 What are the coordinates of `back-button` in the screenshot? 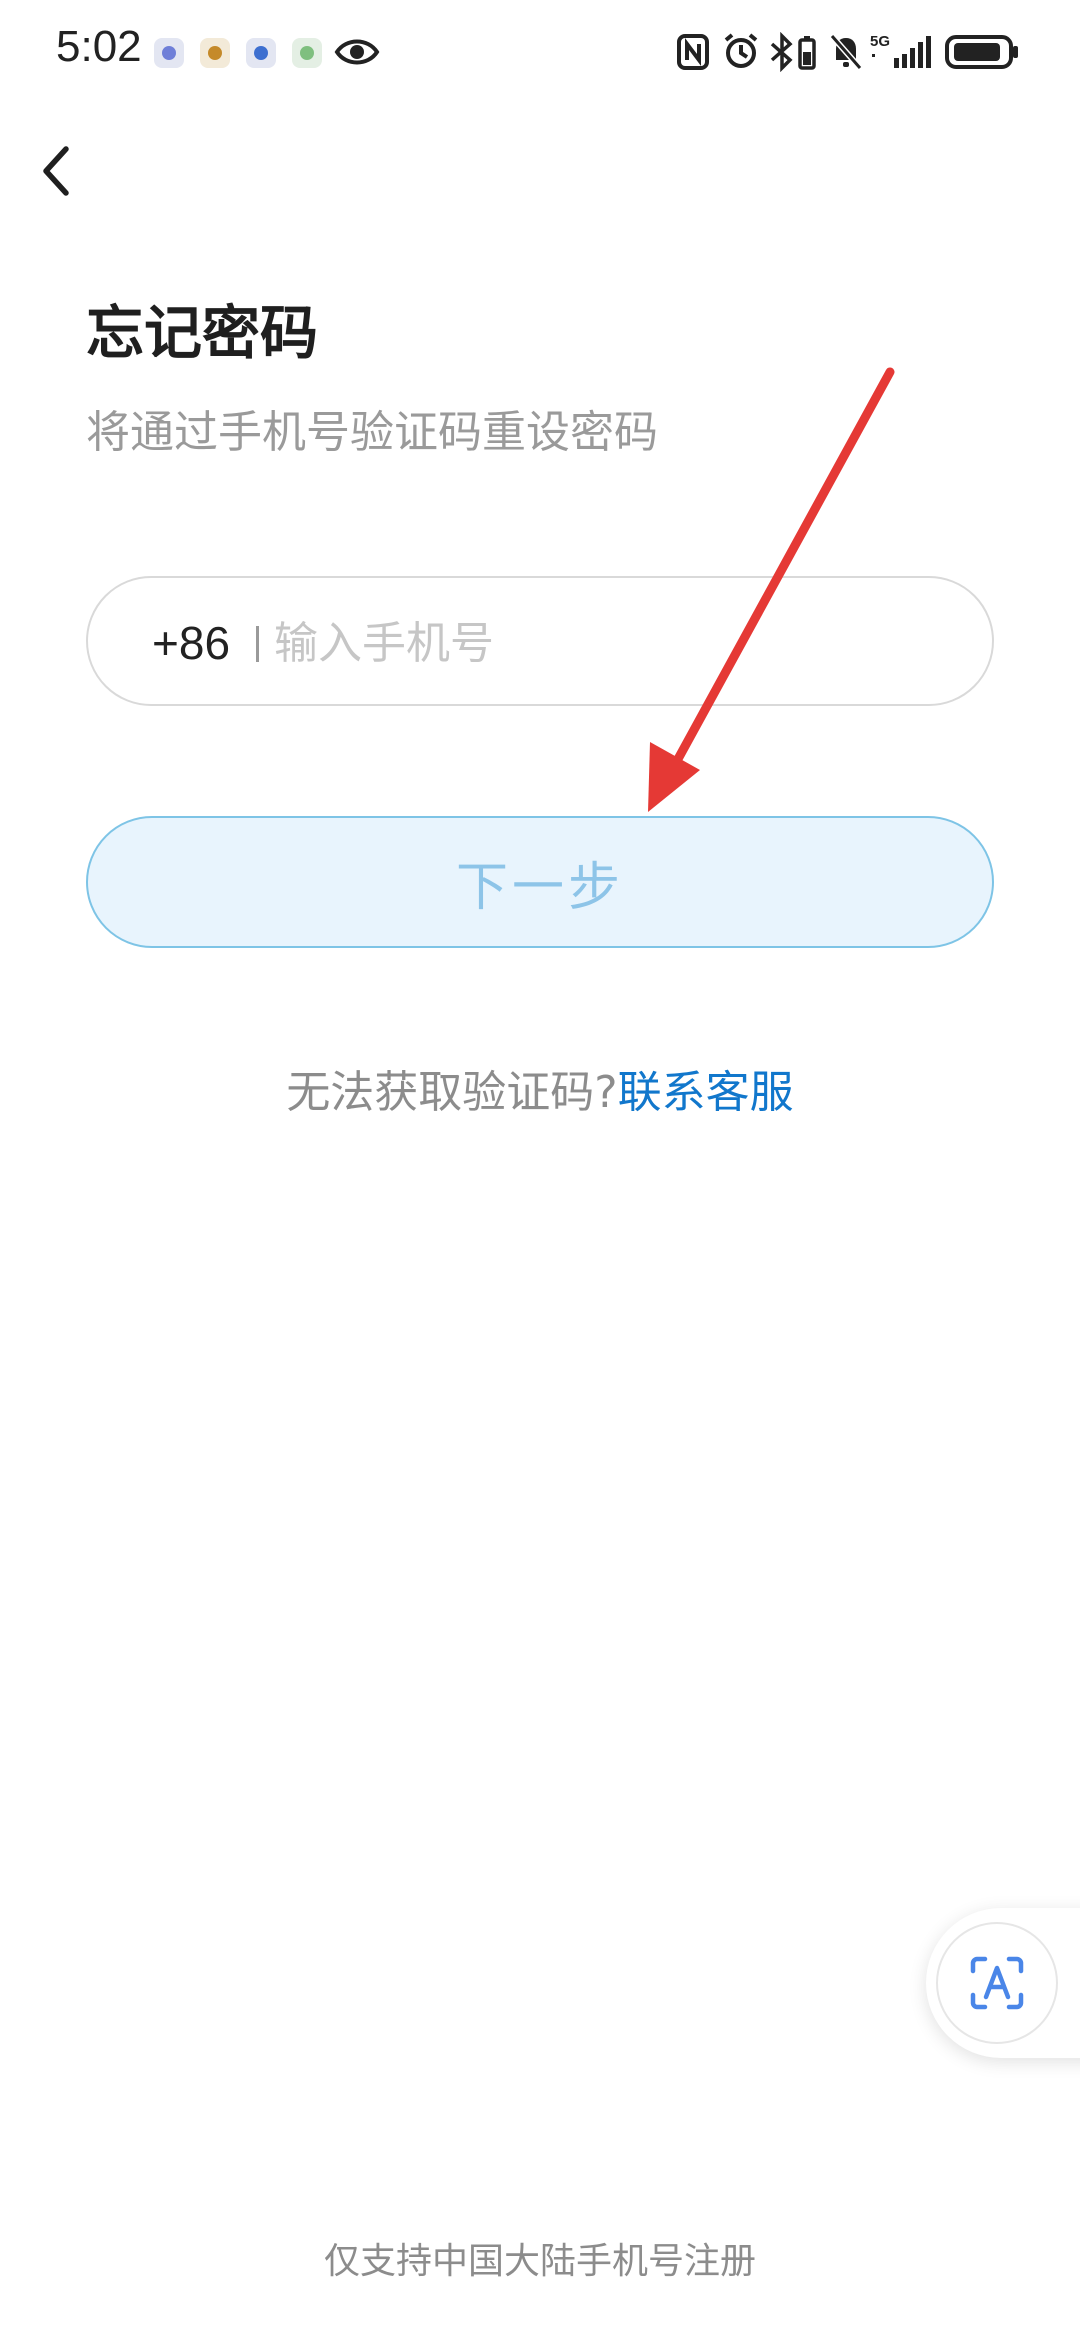 It's located at (56, 171).